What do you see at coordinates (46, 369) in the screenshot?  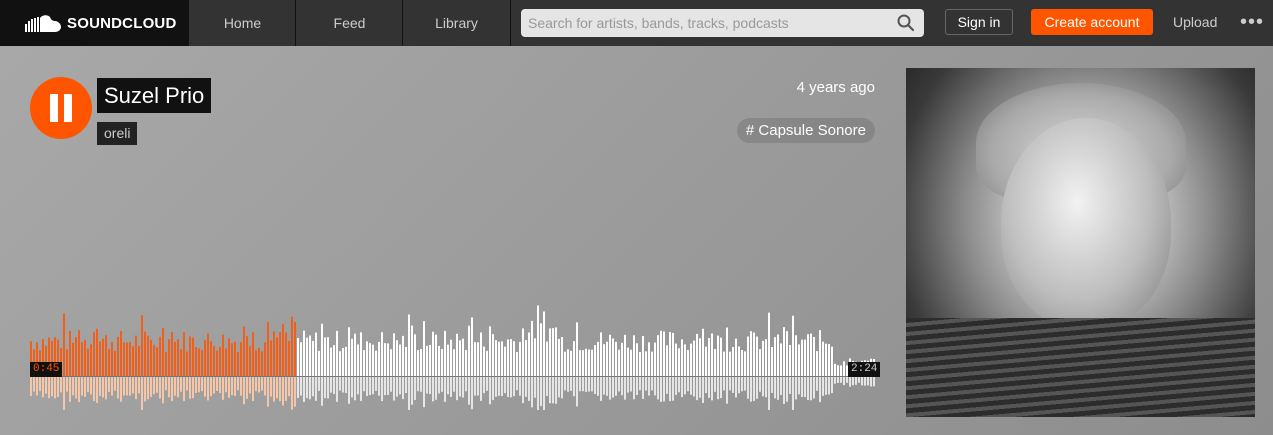 I see `current-time: 0:45` at bounding box center [46, 369].